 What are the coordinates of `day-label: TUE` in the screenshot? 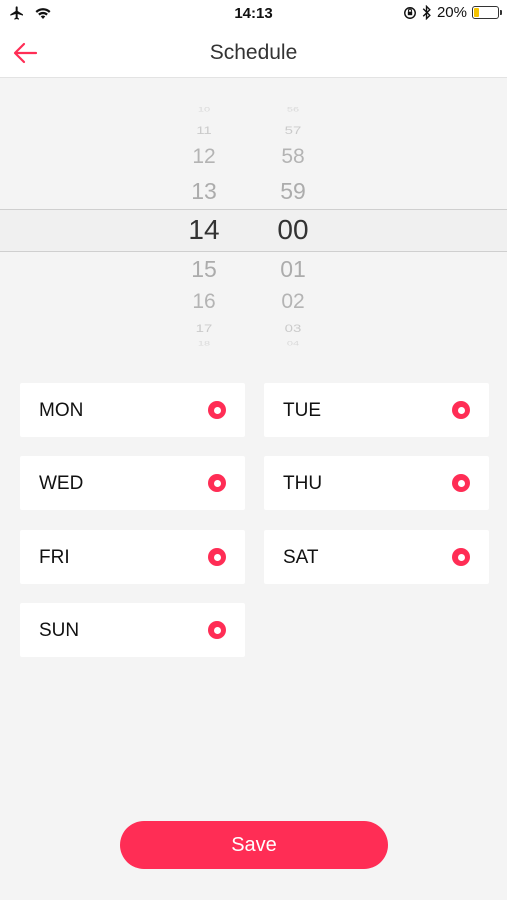 It's located at (302, 410).